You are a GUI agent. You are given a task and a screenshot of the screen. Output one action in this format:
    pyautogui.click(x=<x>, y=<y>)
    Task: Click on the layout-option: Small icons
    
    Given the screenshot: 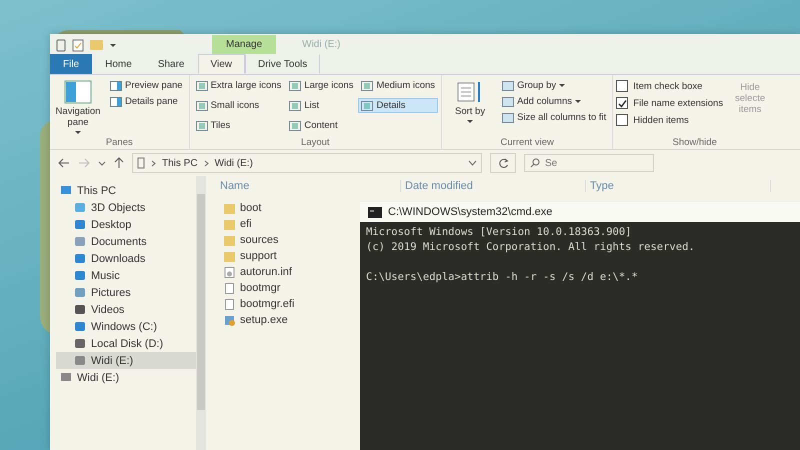 What is the action you would take?
    pyautogui.click(x=238, y=105)
    